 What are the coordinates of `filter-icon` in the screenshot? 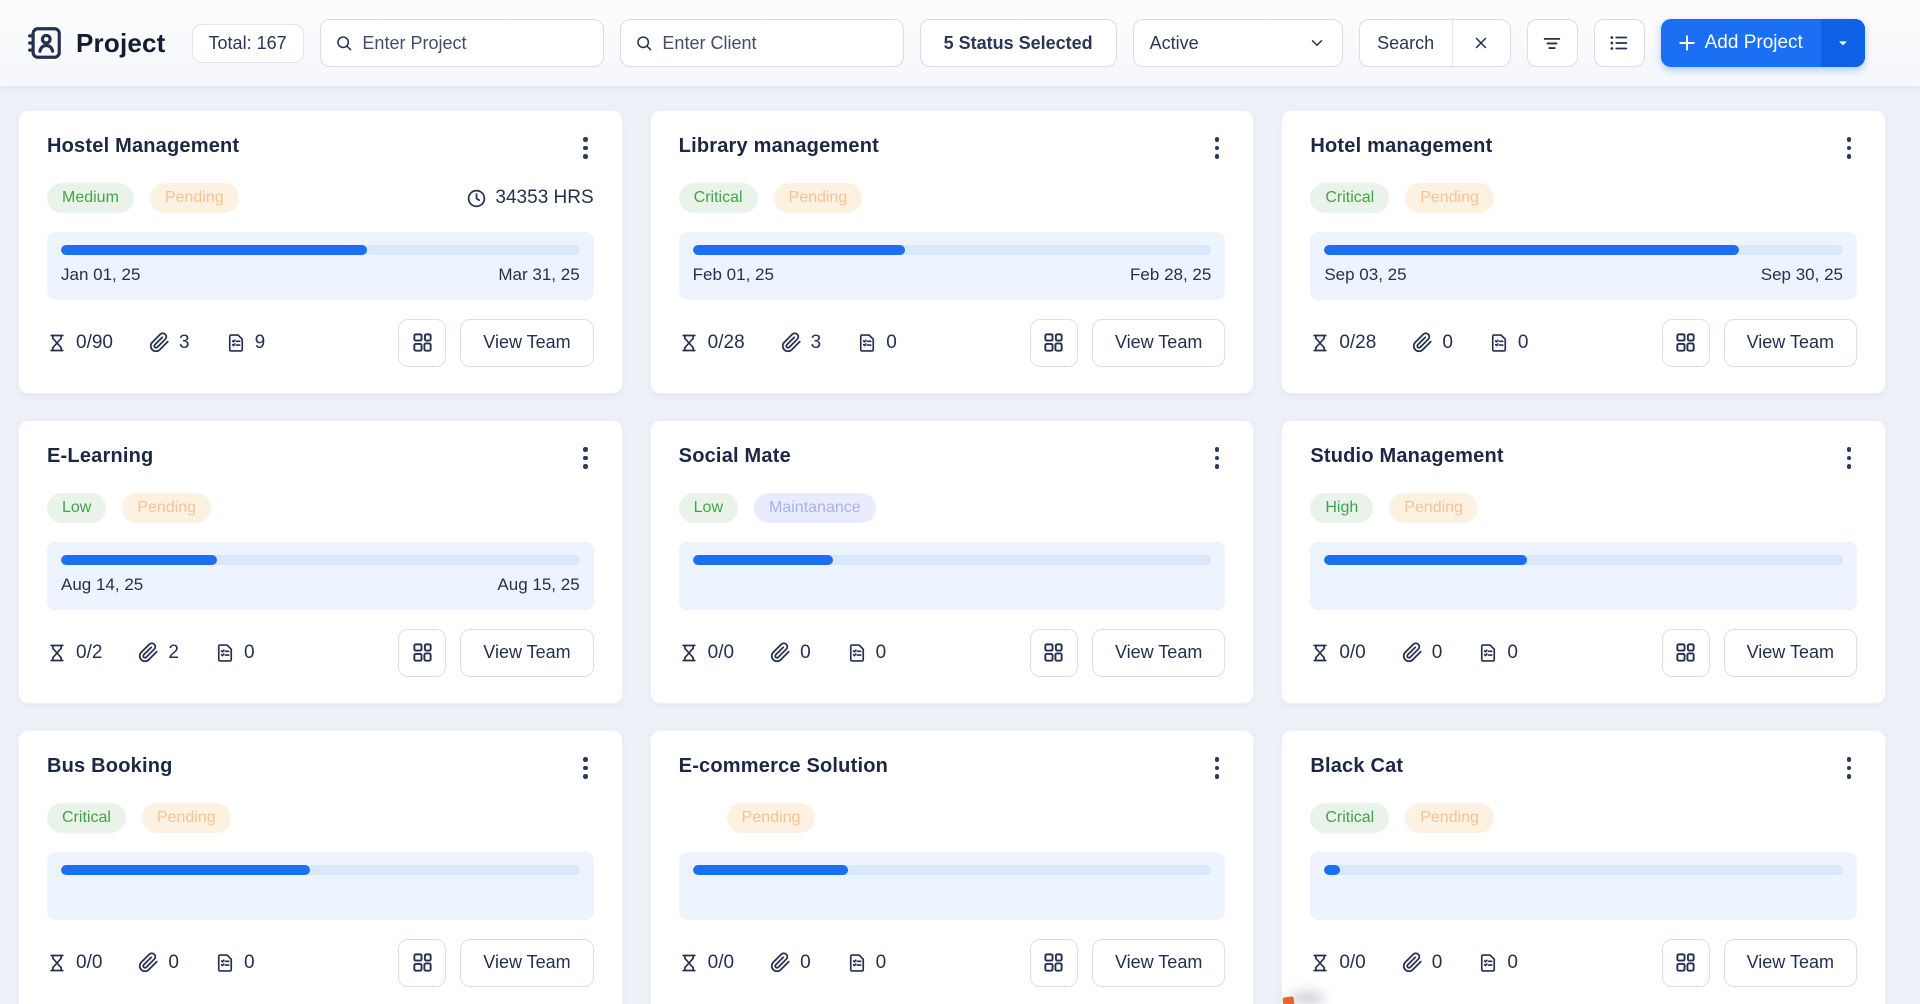 It's located at (1552, 43).